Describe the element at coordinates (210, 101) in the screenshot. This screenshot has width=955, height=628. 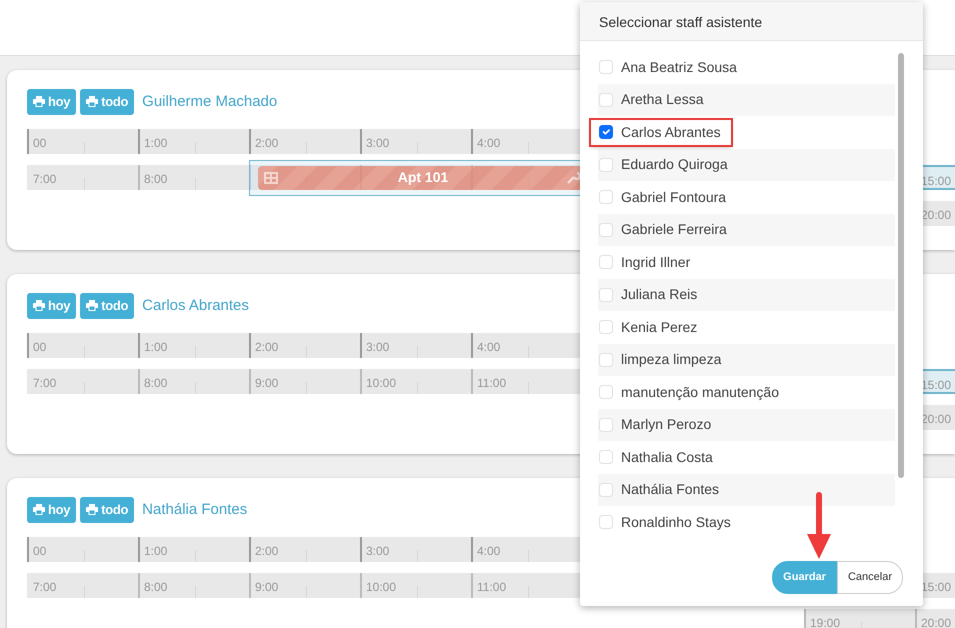
I see `staff-name: Guilherme Machado` at that location.